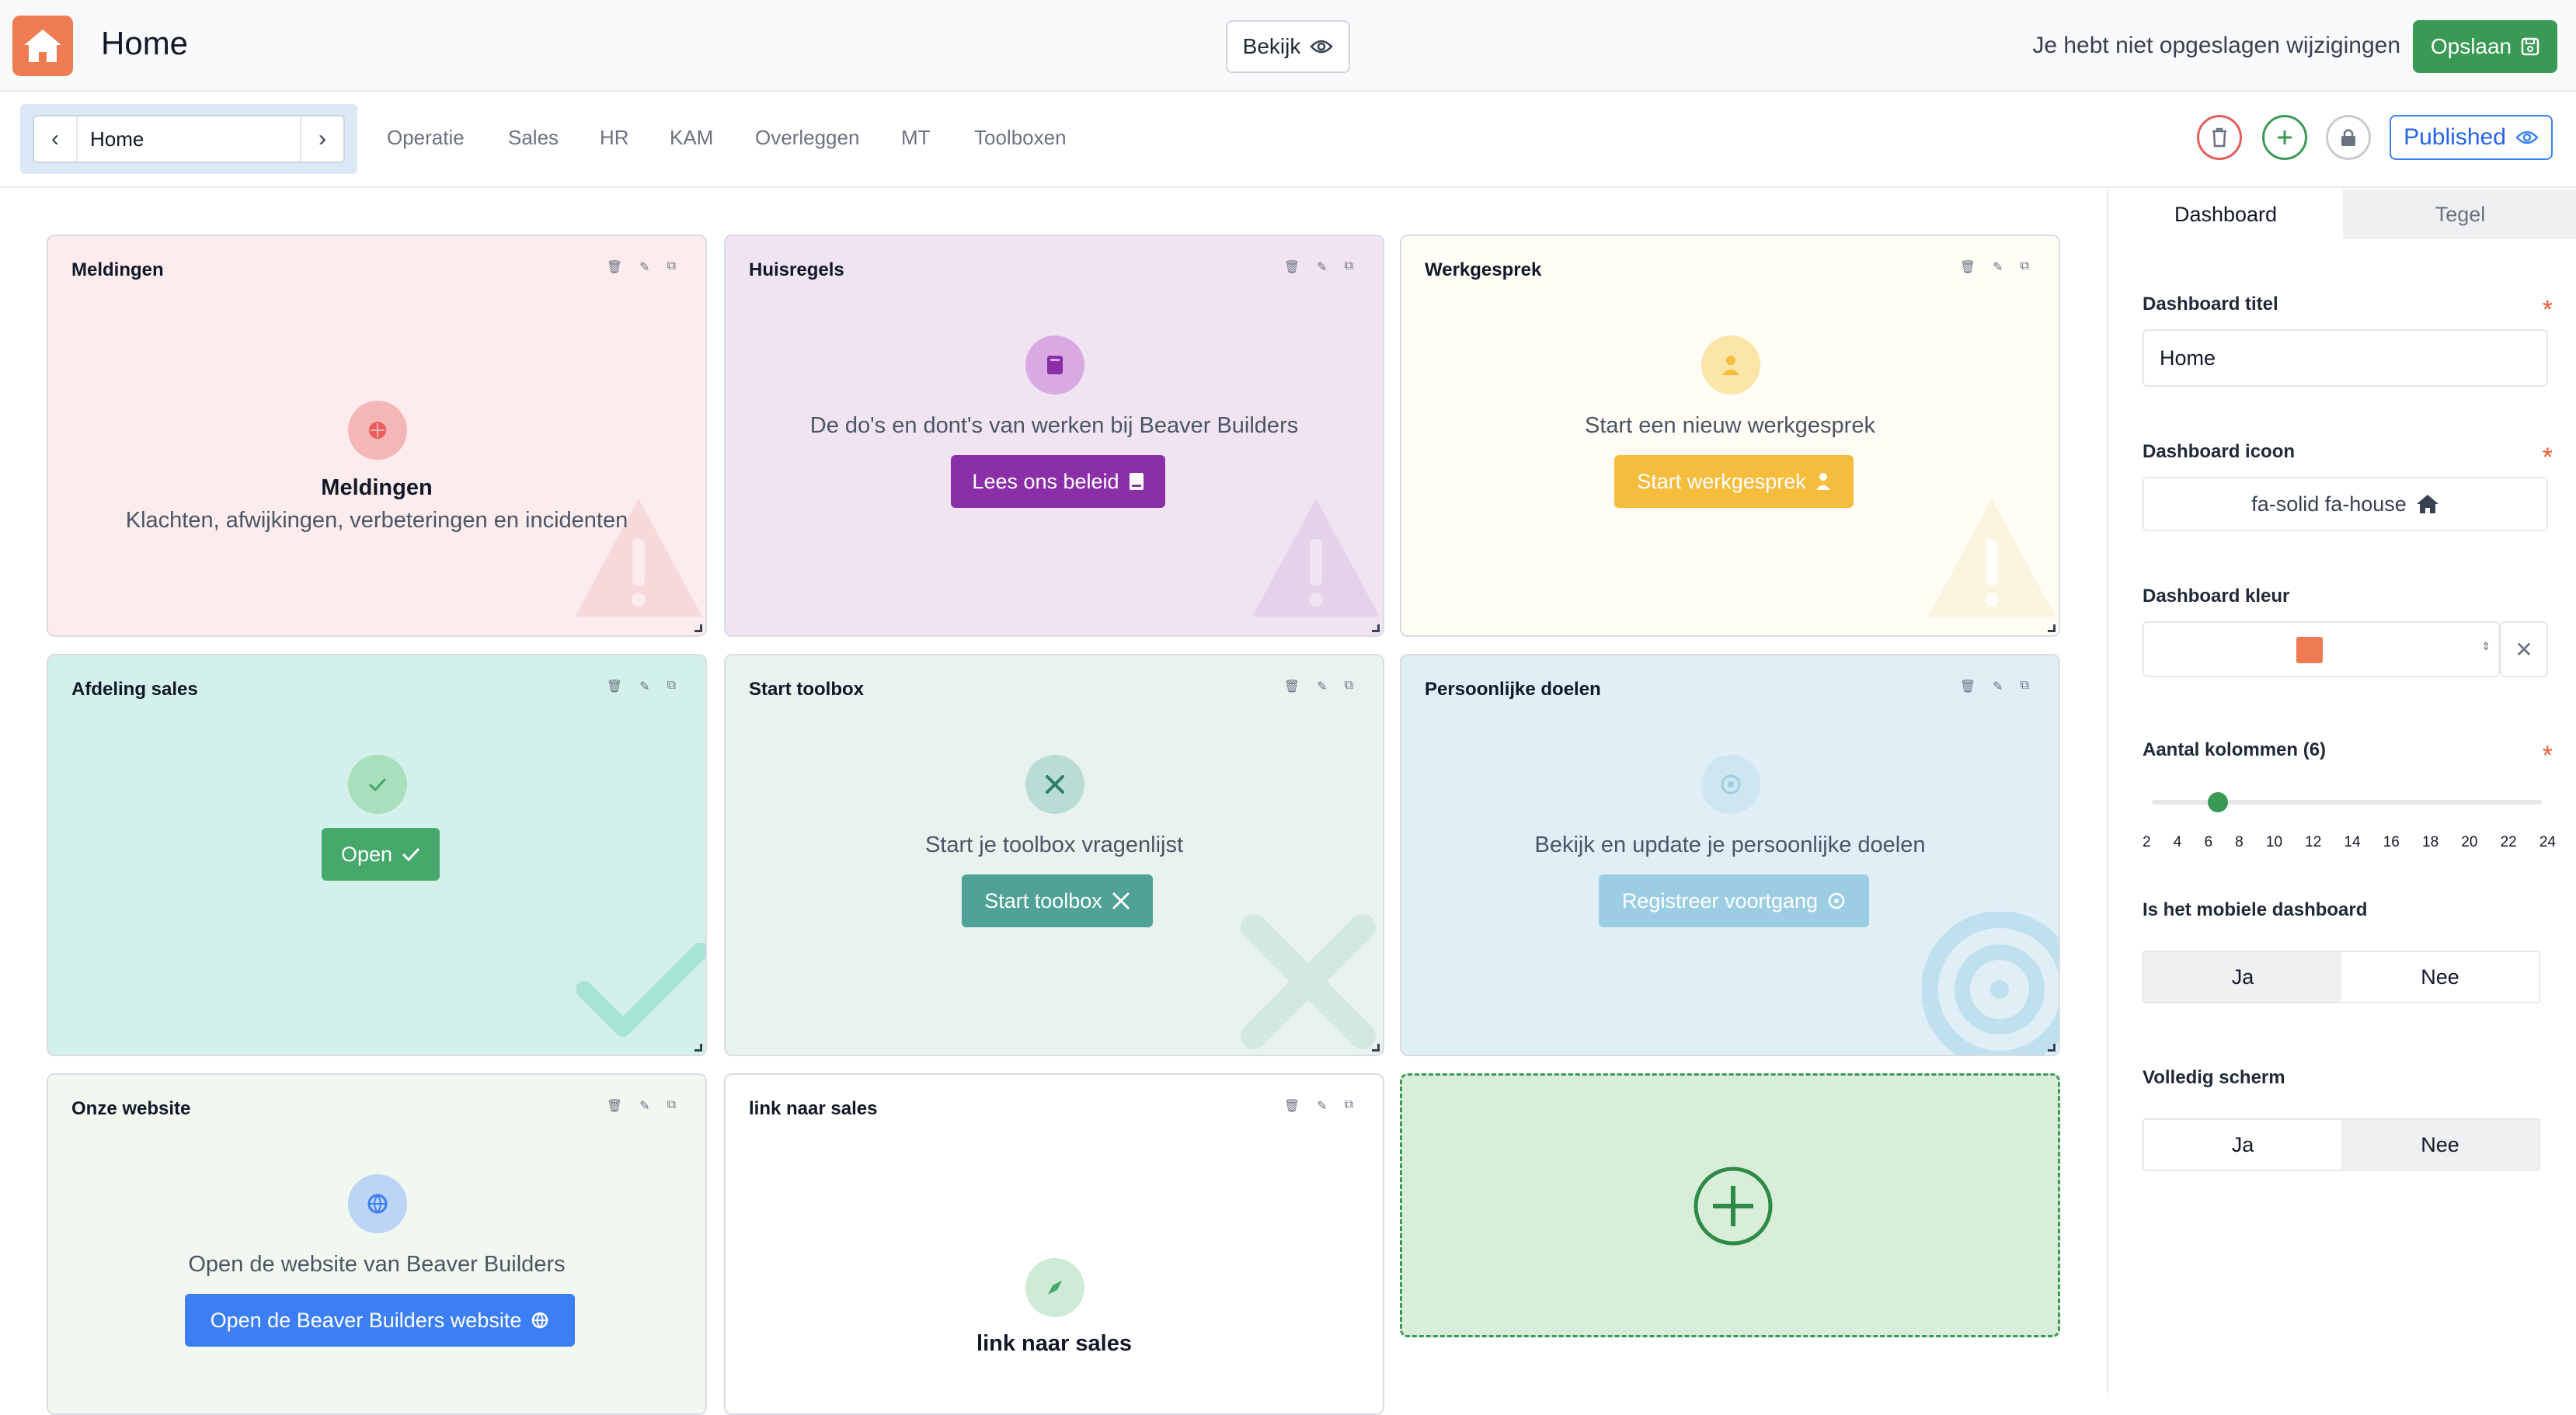  Describe the element at coordinates (145, 43) in the screenshot. I see `page-title: Home` at that location.